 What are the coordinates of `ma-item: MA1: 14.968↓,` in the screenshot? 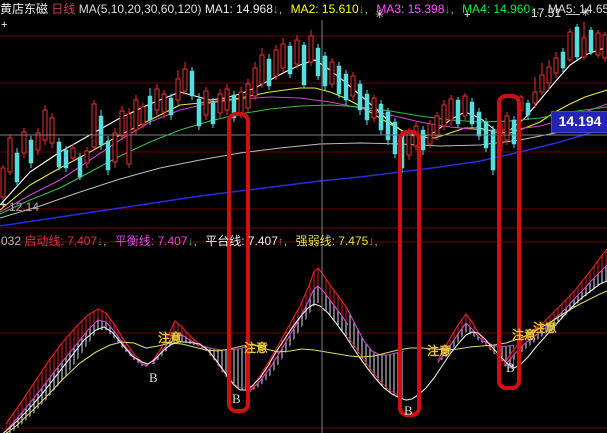 It's located at (245, 9).